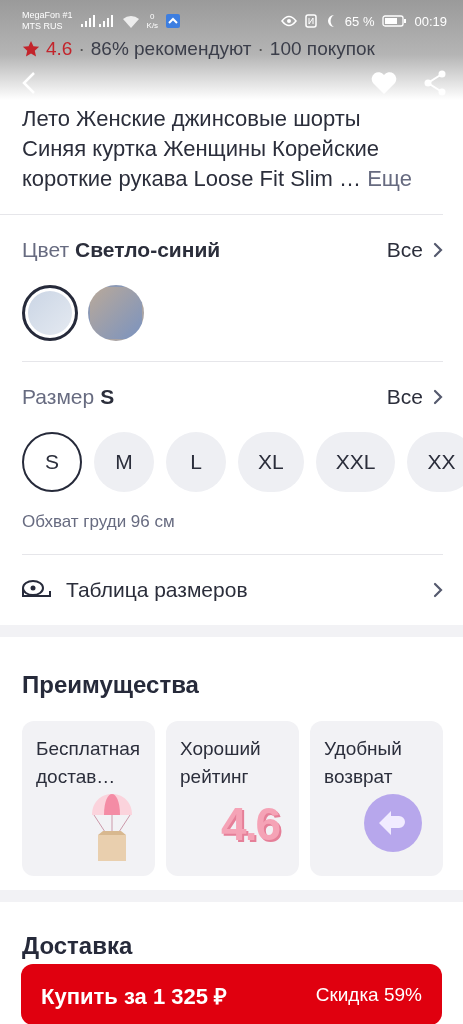  I want to click on app-notification-icon, so click(173, 21).